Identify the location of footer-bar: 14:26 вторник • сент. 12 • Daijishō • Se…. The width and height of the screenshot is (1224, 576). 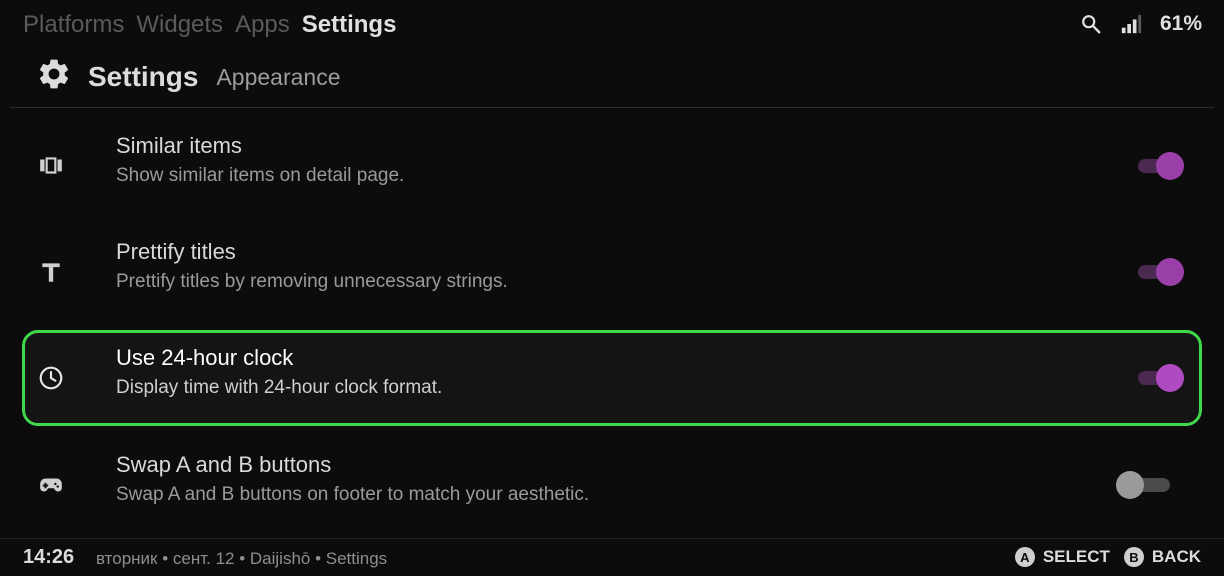
(612, 557).